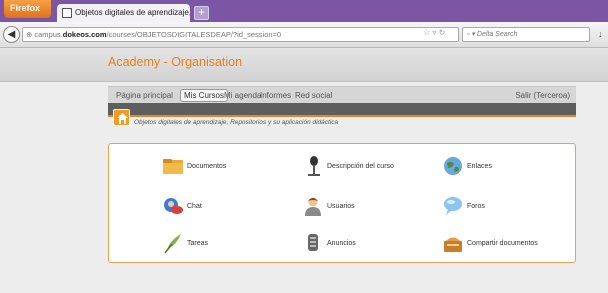 This screenshot has width=608, height=293. I want to click on quill-icon, so click(172, 244).